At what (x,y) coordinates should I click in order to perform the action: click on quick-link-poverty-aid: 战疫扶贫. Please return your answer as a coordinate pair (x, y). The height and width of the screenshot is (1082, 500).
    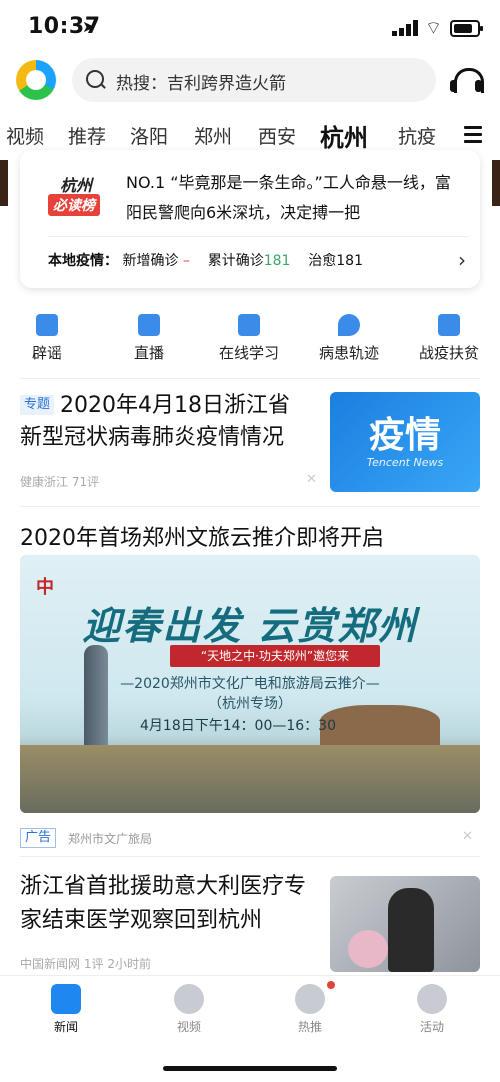
    Looking at the image, I should click on (449, 336).